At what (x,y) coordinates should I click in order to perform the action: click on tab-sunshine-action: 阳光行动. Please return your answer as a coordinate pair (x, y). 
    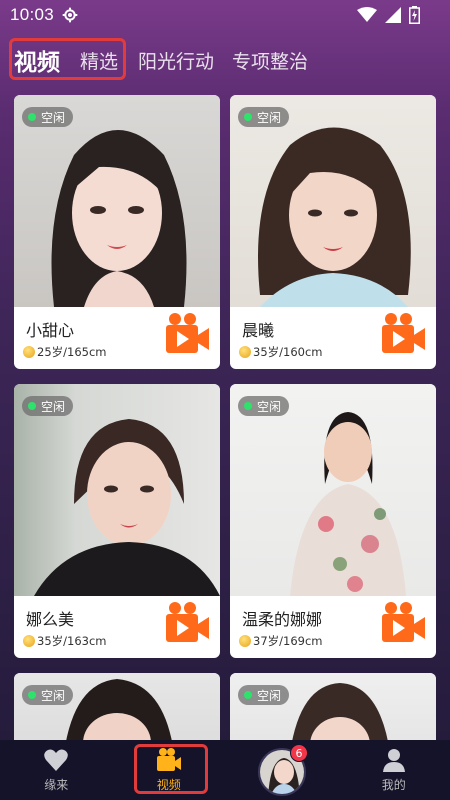
    Looking at the image, I should click on (176, 60).